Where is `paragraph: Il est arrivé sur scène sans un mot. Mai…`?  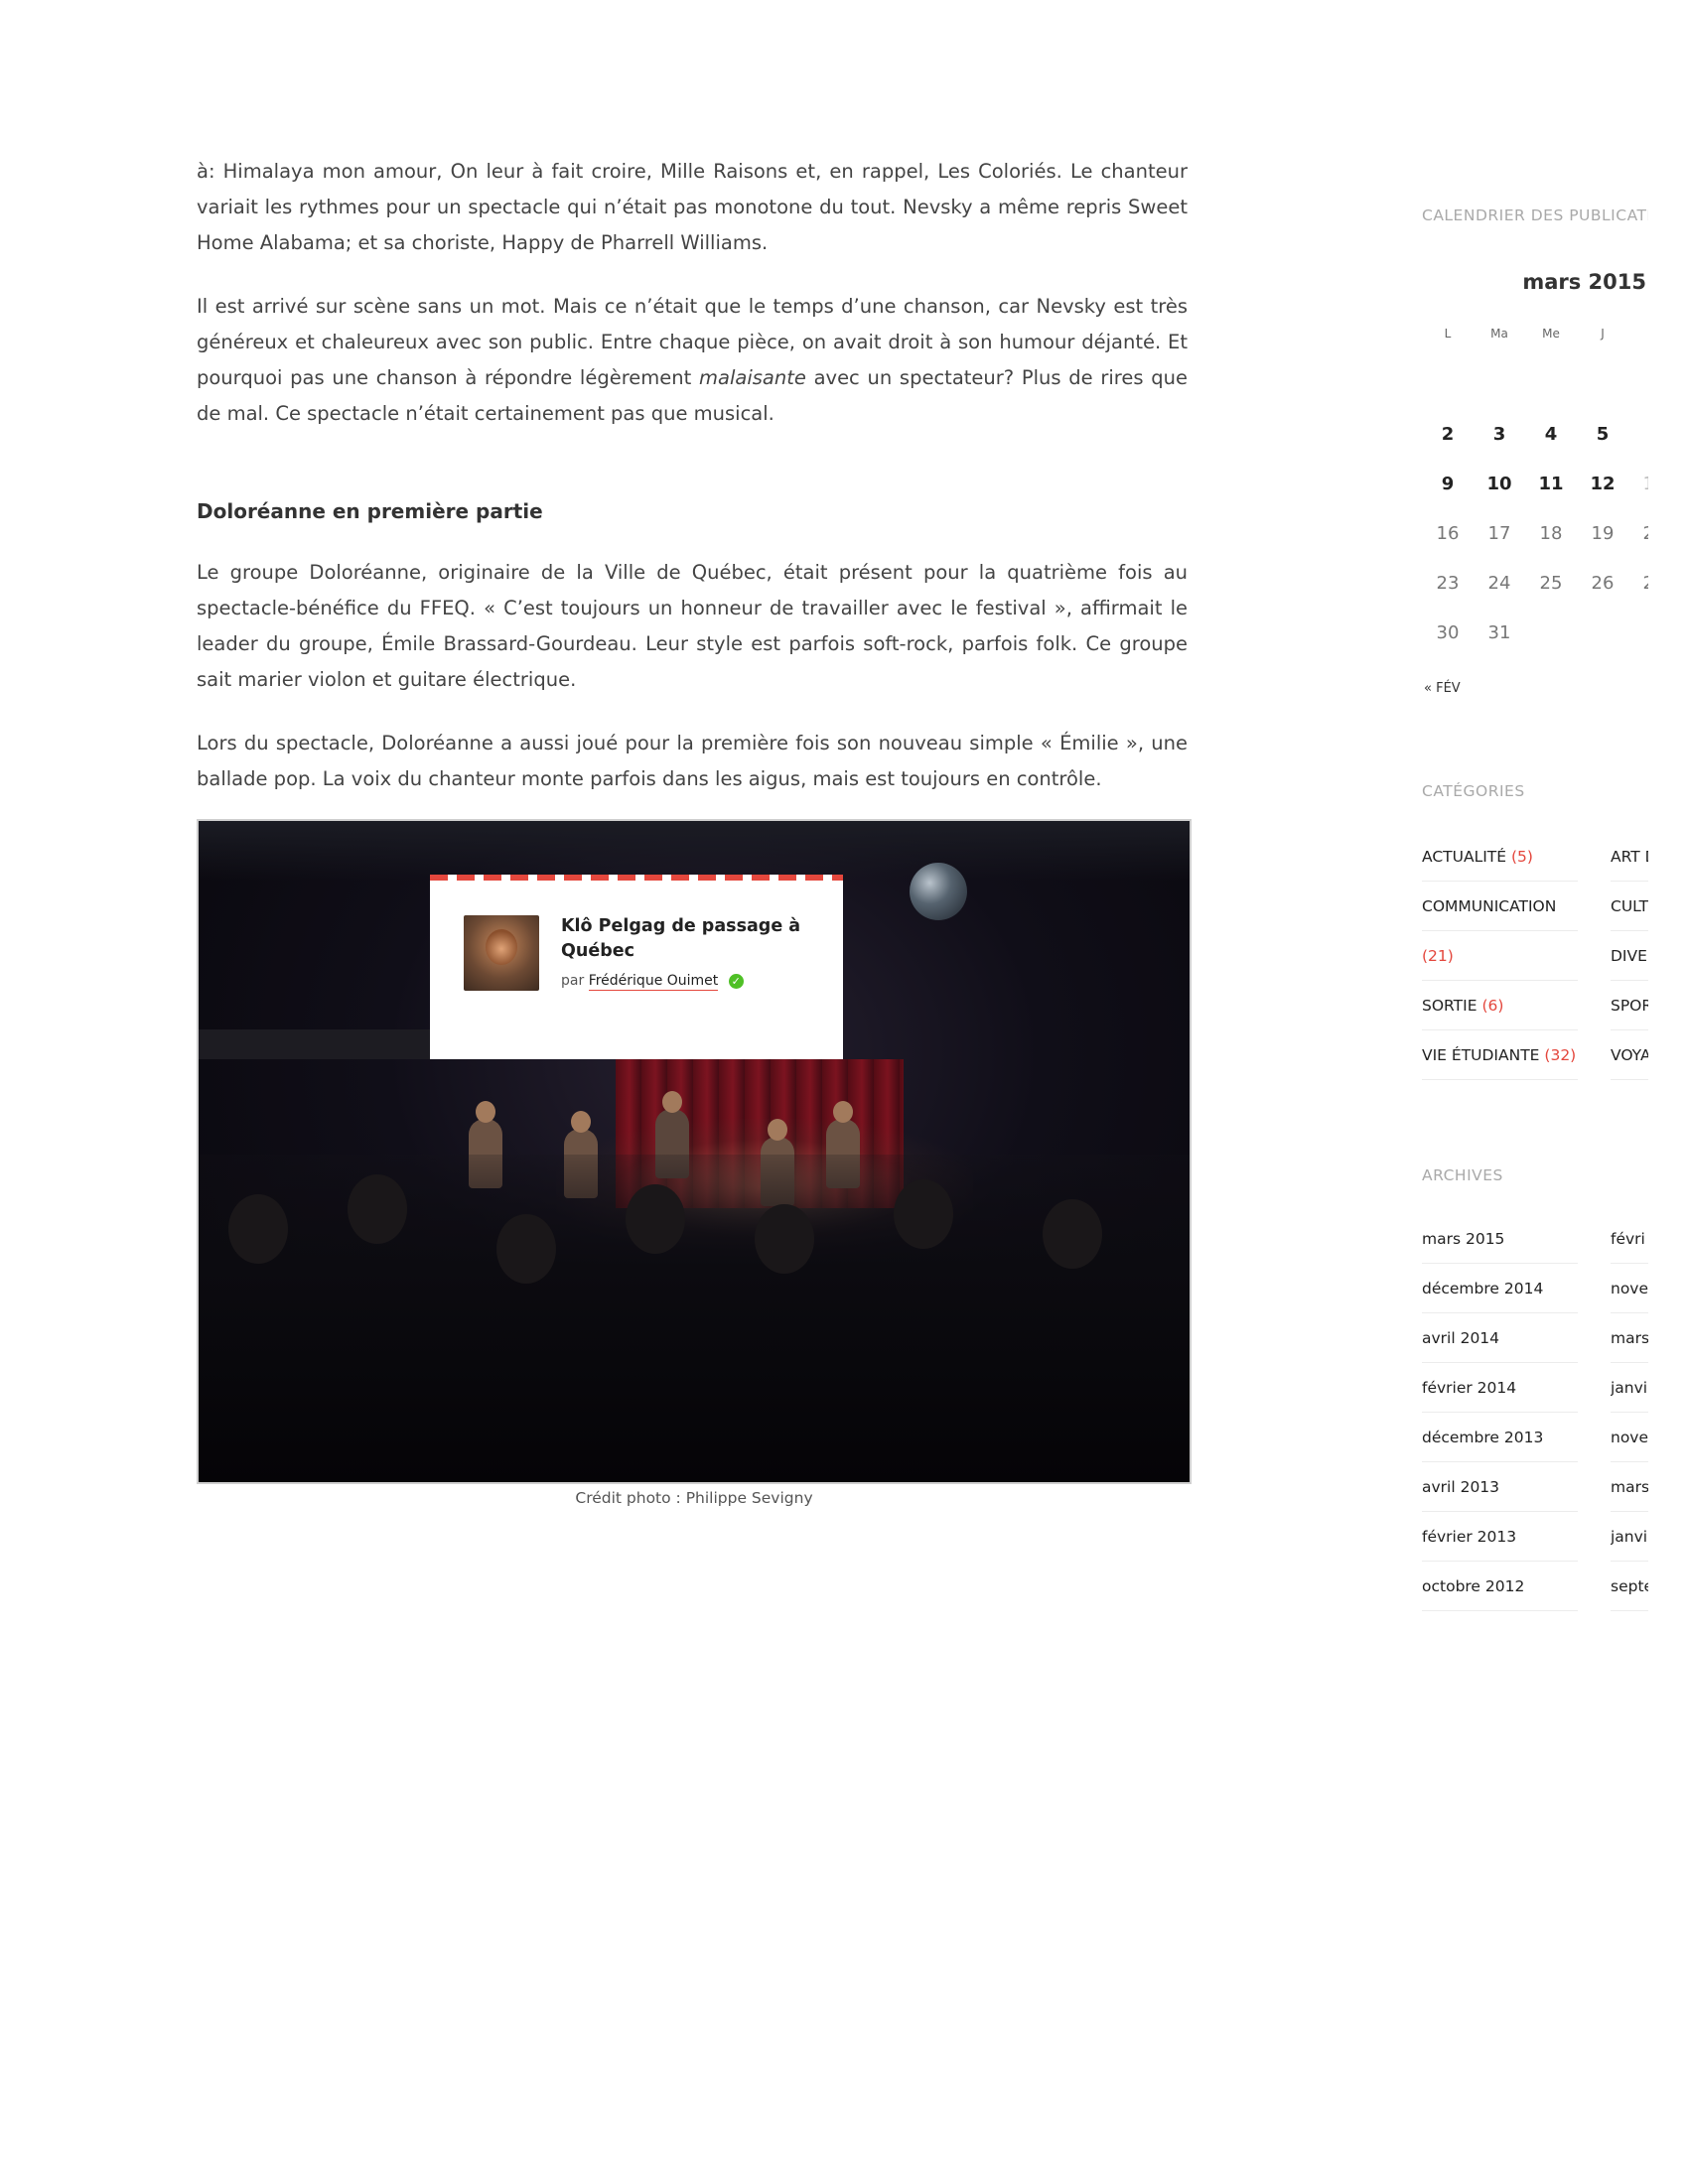
paragraph: Il est arrivé sur scène sans un mot. Mai… is located at coordinates (692, 360).